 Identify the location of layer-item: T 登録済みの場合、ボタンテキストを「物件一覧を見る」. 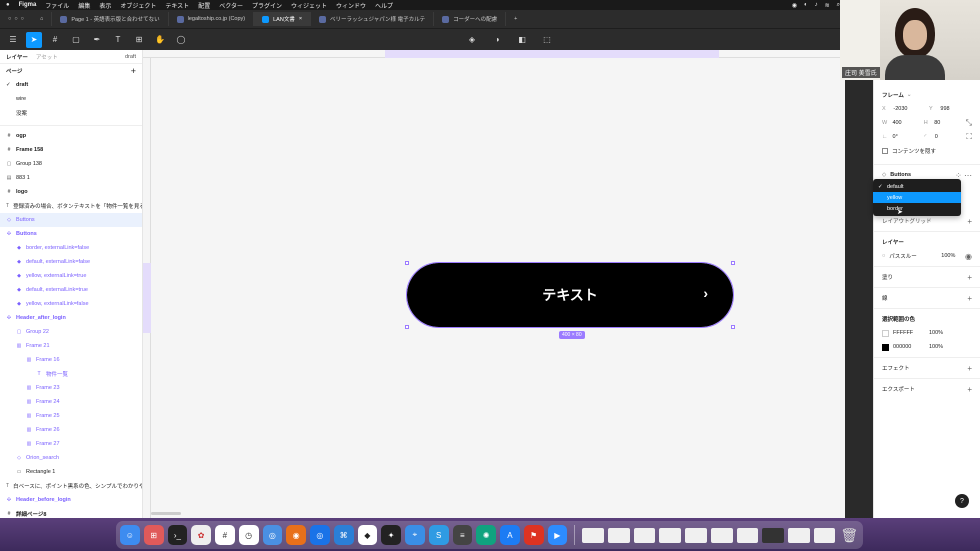
(71, 206).